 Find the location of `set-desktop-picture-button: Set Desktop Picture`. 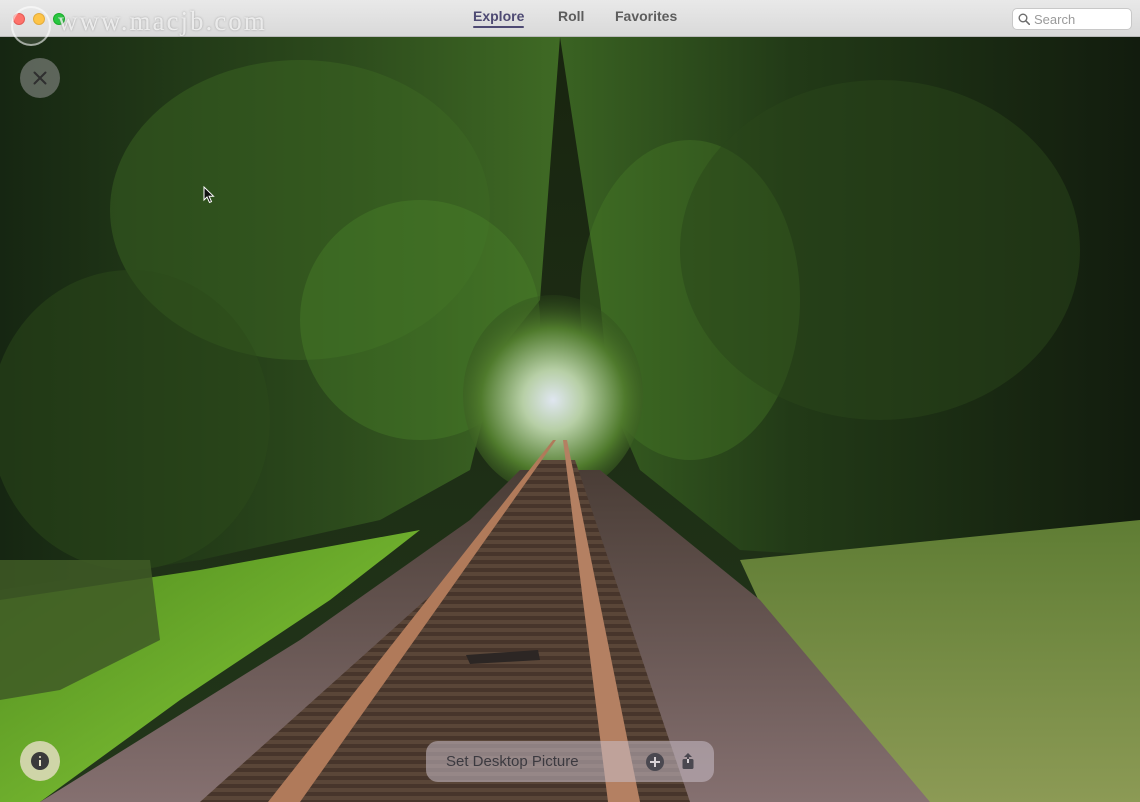

set-desktop-picture-button: Set Desktop Picture is located at coordinates (512, 761).